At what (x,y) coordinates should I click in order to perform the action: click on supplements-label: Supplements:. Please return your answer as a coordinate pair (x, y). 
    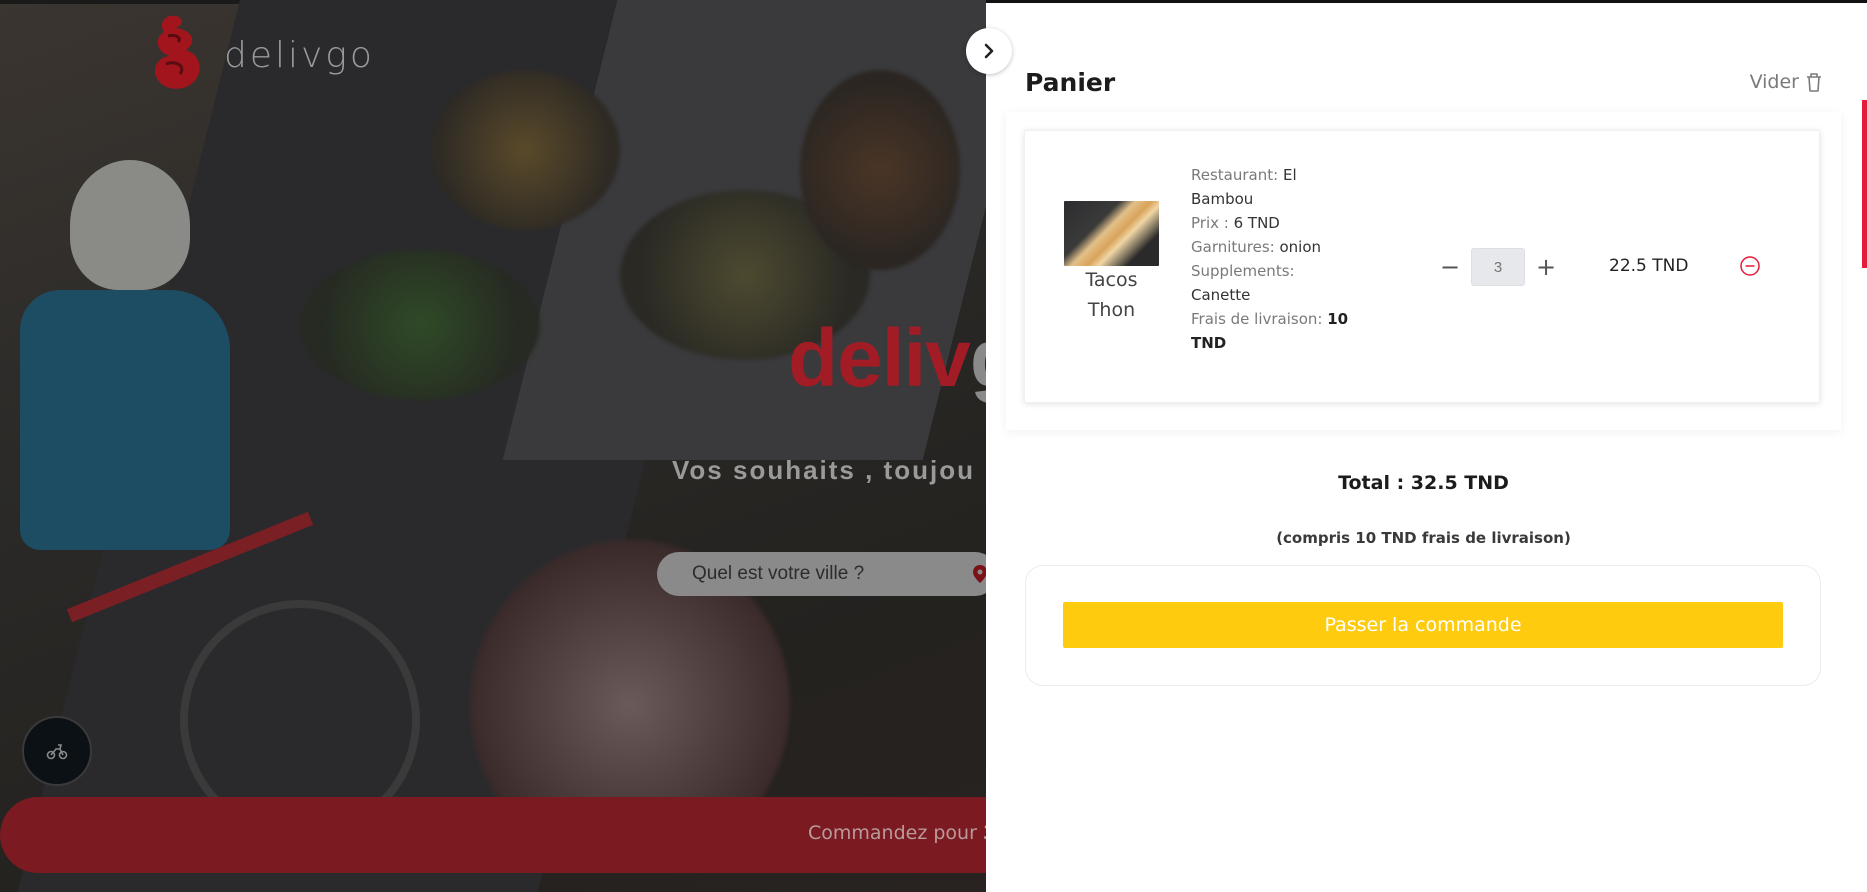
    Looking at the image, I should click on (1243, 271).